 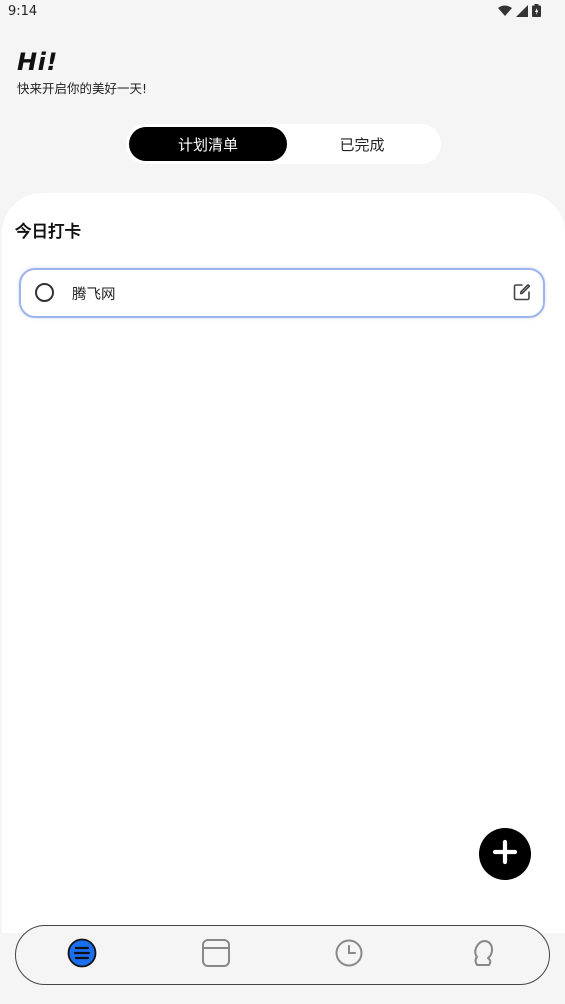 I want to click on nav-item-calendar, so click(x=216, y=955).